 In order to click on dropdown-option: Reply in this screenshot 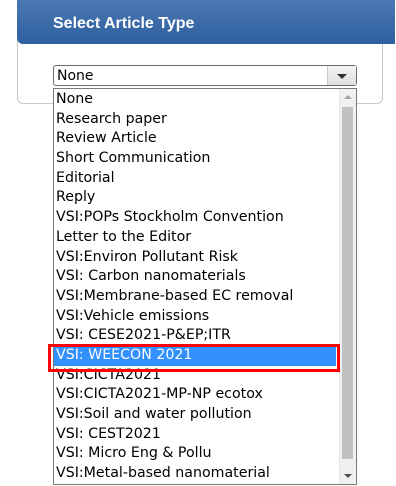, I will do `click(195, 198)`.